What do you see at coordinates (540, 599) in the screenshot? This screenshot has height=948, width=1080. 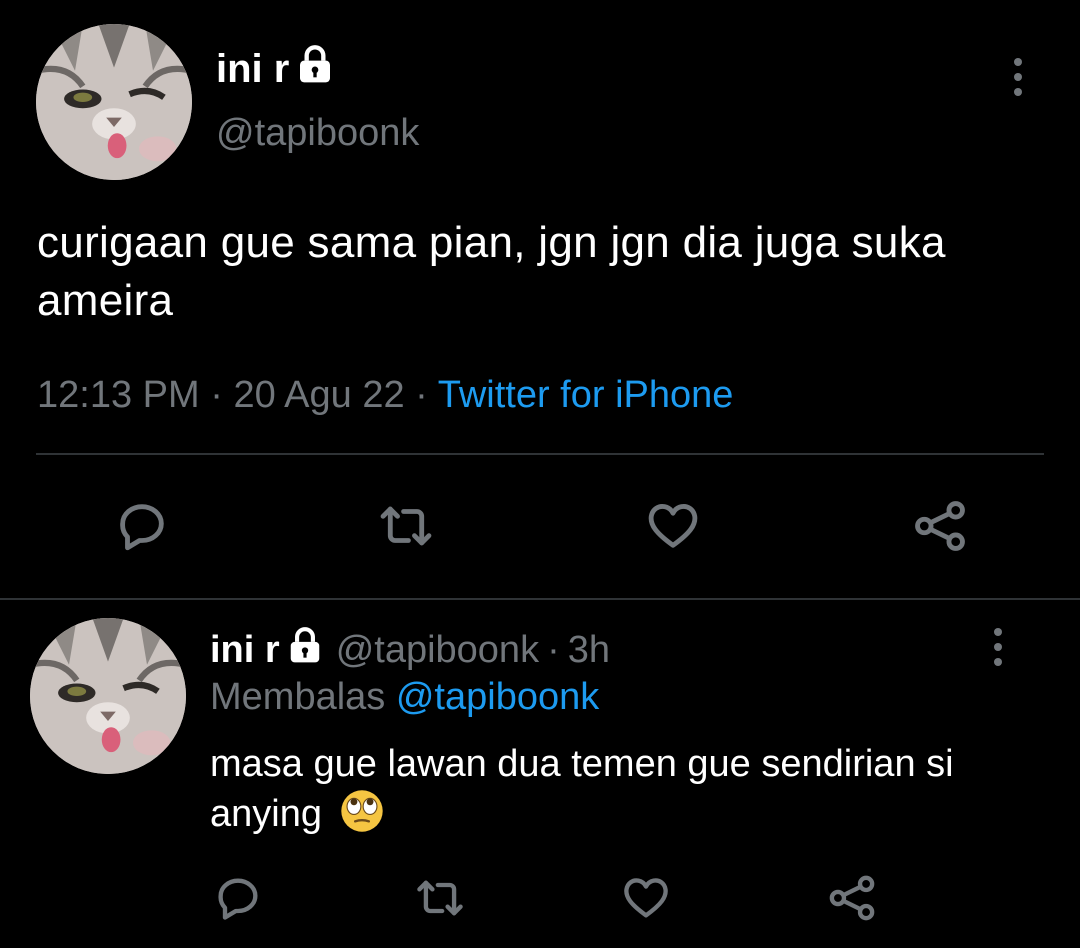 I see `section-divider` at bounding box center [540, 599].